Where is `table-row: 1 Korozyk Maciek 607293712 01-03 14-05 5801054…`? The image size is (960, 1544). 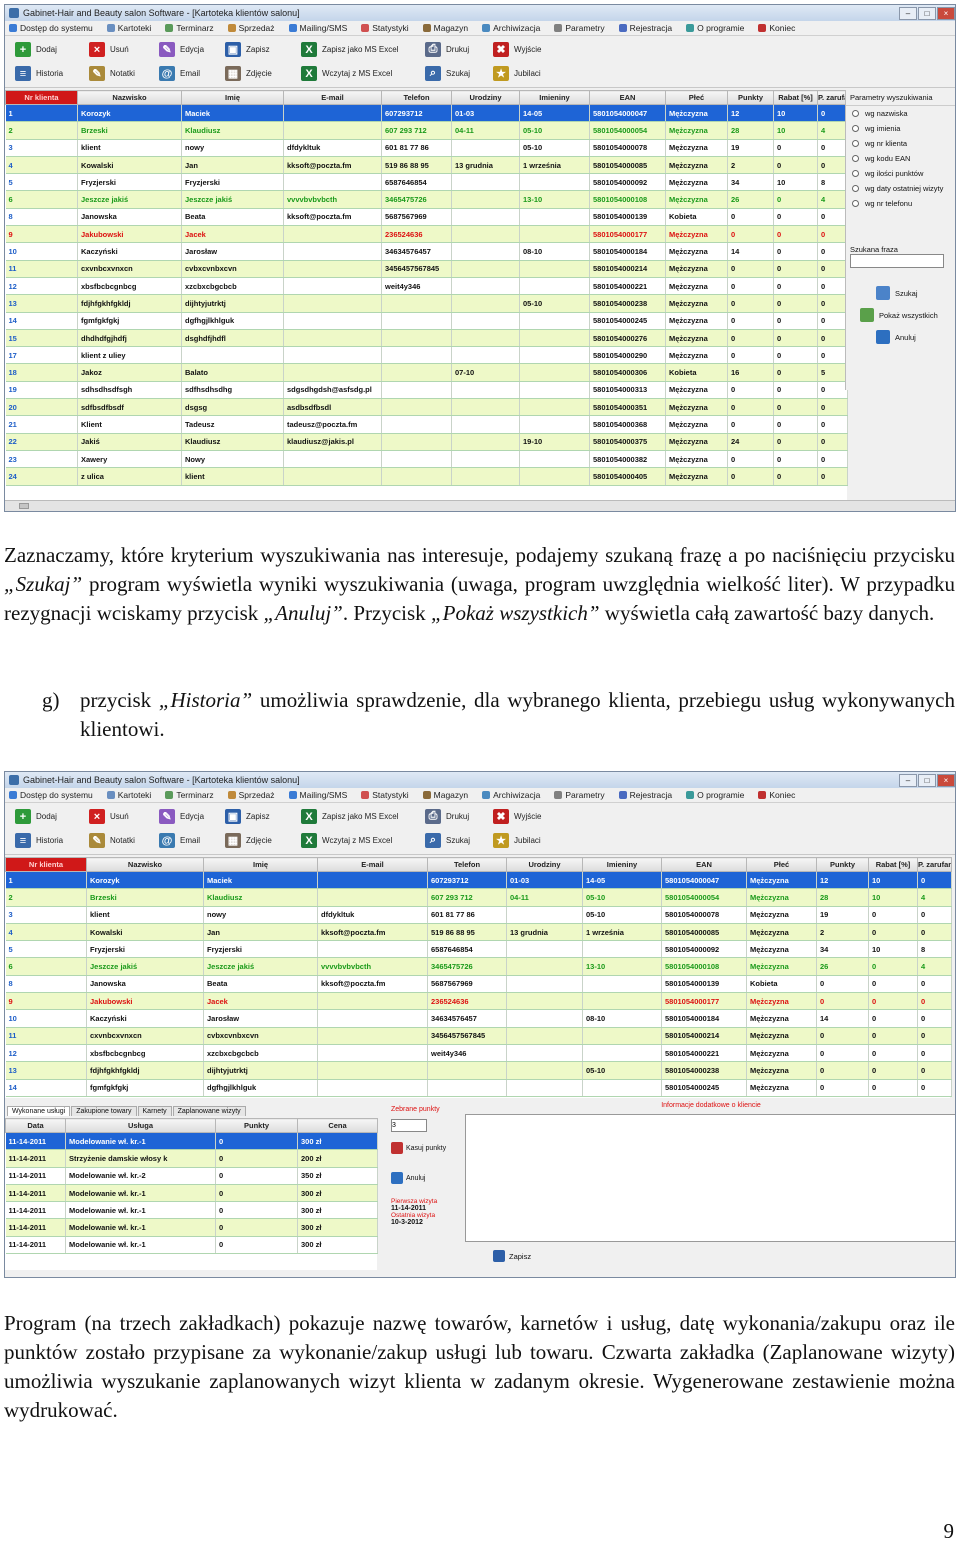 table-row: 1 Korozyk Maciek 607293712 01-03 14-05 5801054… is located at coordinates (426, 113).